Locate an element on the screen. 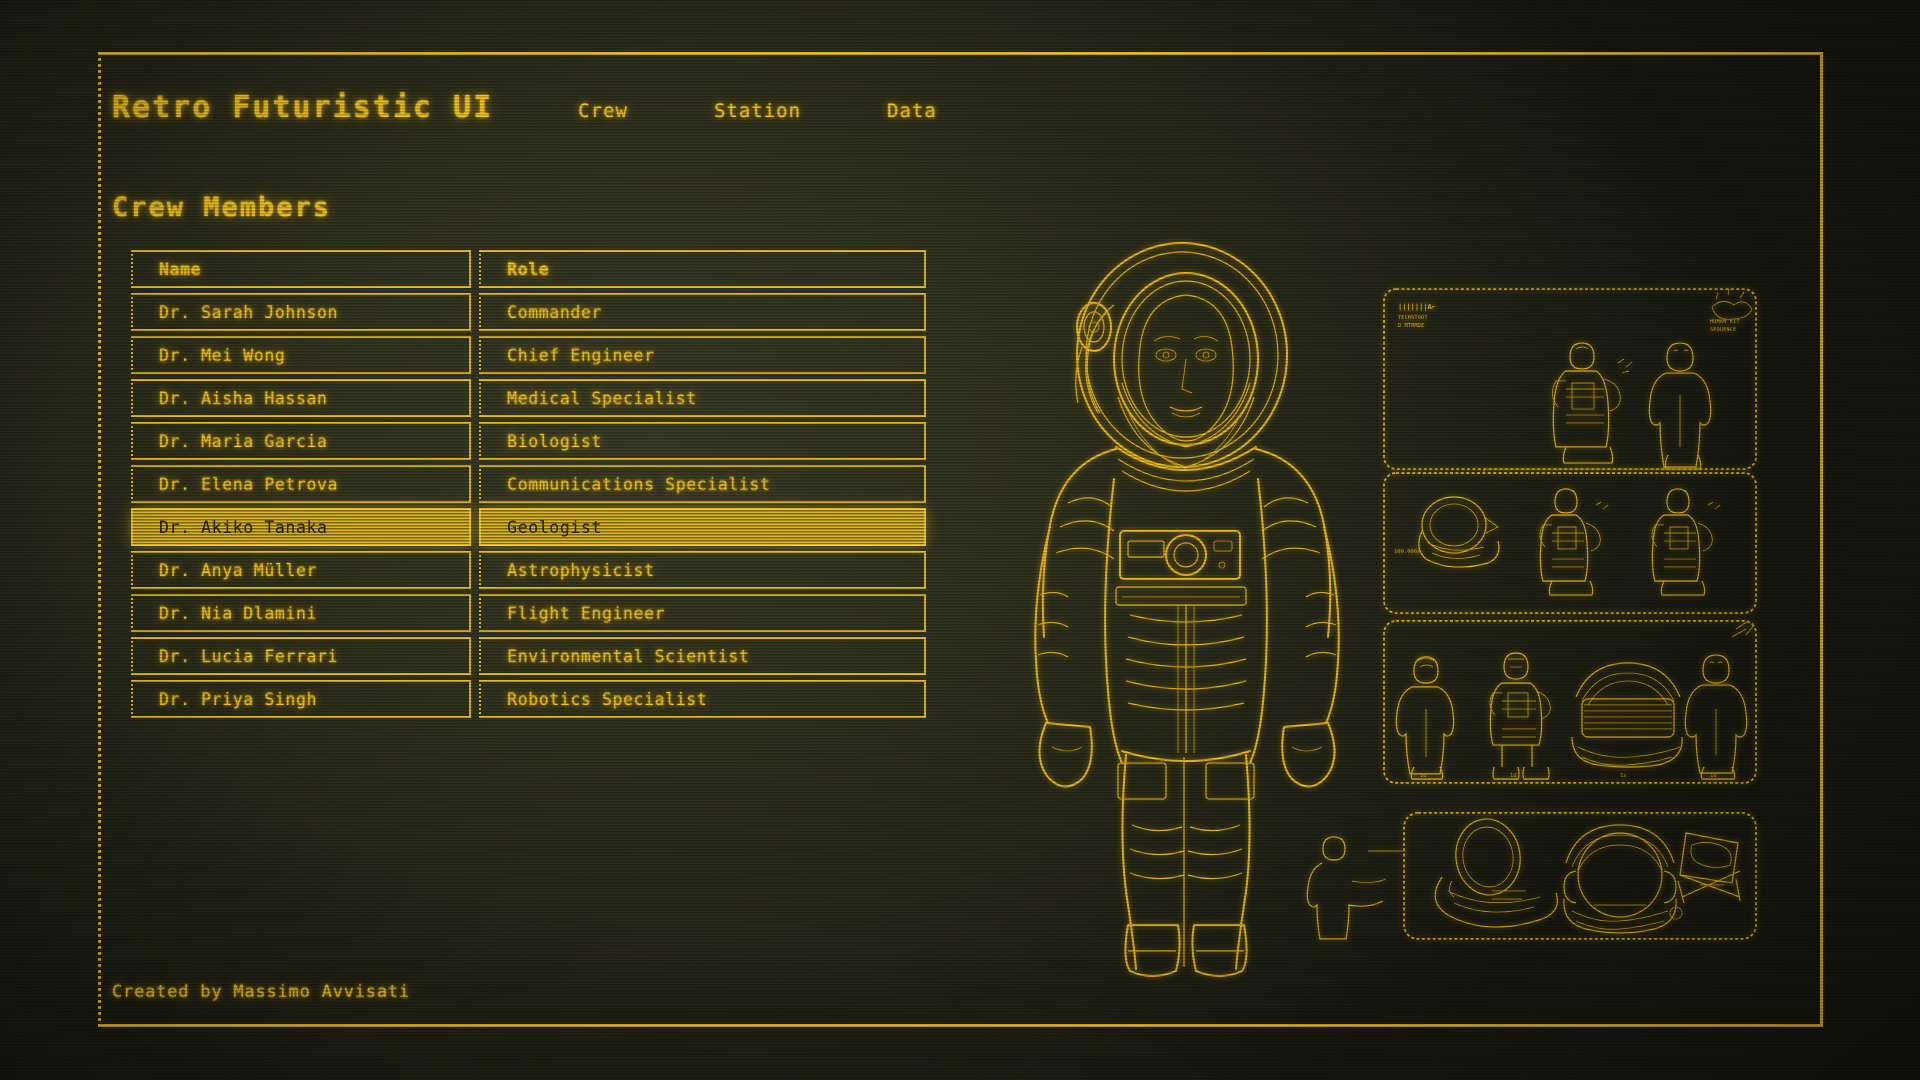 Image resolution: width=1920 pixels, height=1080 pixels. cell-role: Geologist is located at coordinates (702, 527).